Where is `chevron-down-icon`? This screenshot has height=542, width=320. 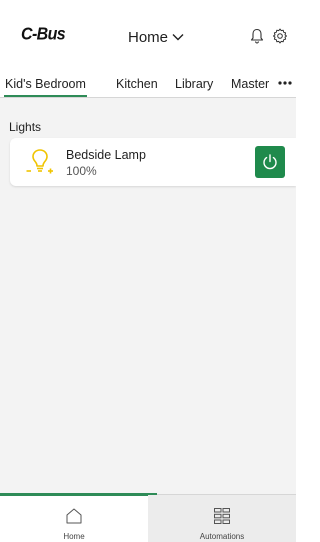
chevron-down-icon is located at coordinates (178, 37).